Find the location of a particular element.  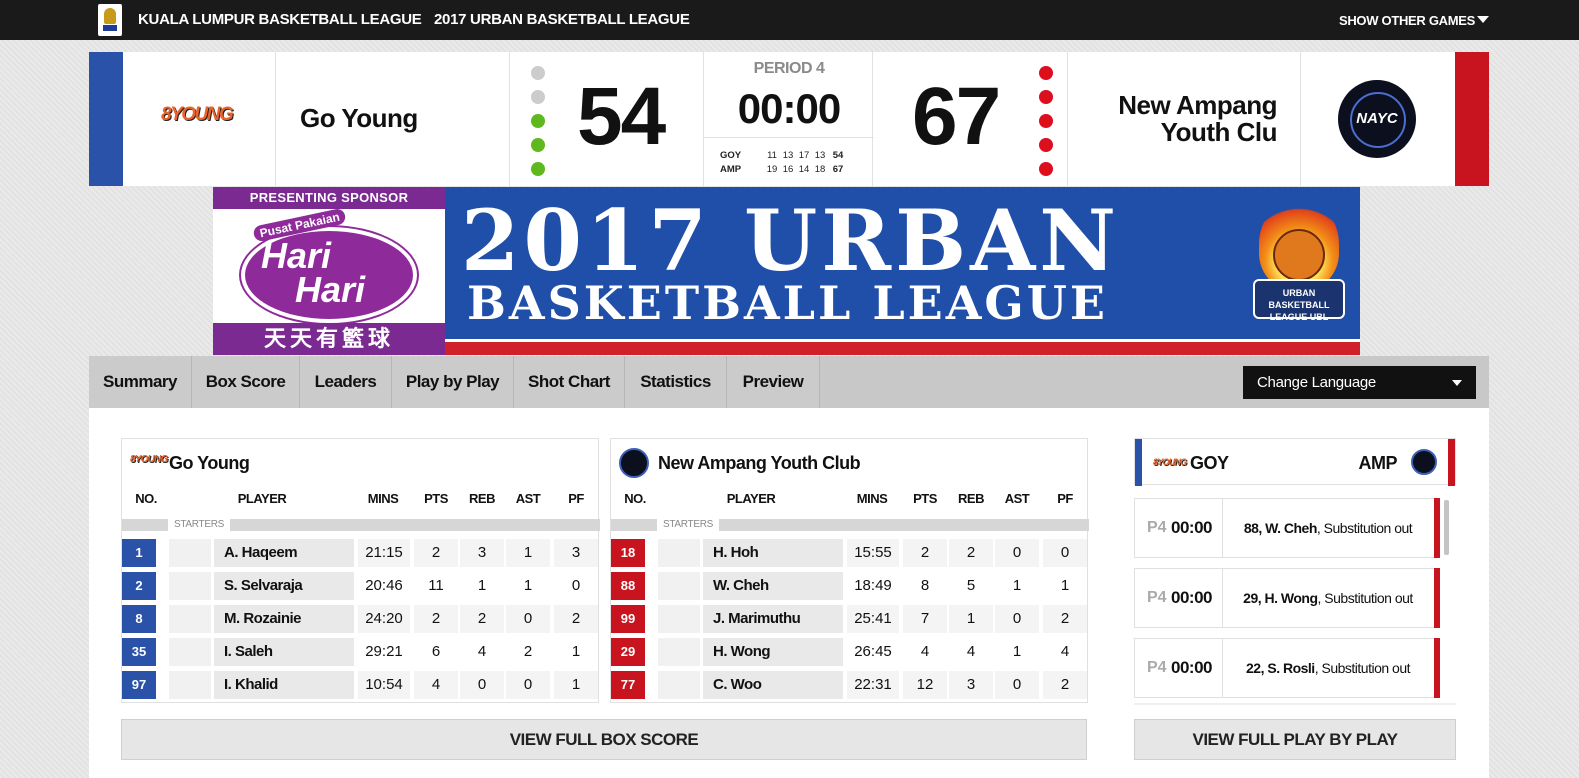

game-clock: 00:00 is located at coordinates (789, 108).